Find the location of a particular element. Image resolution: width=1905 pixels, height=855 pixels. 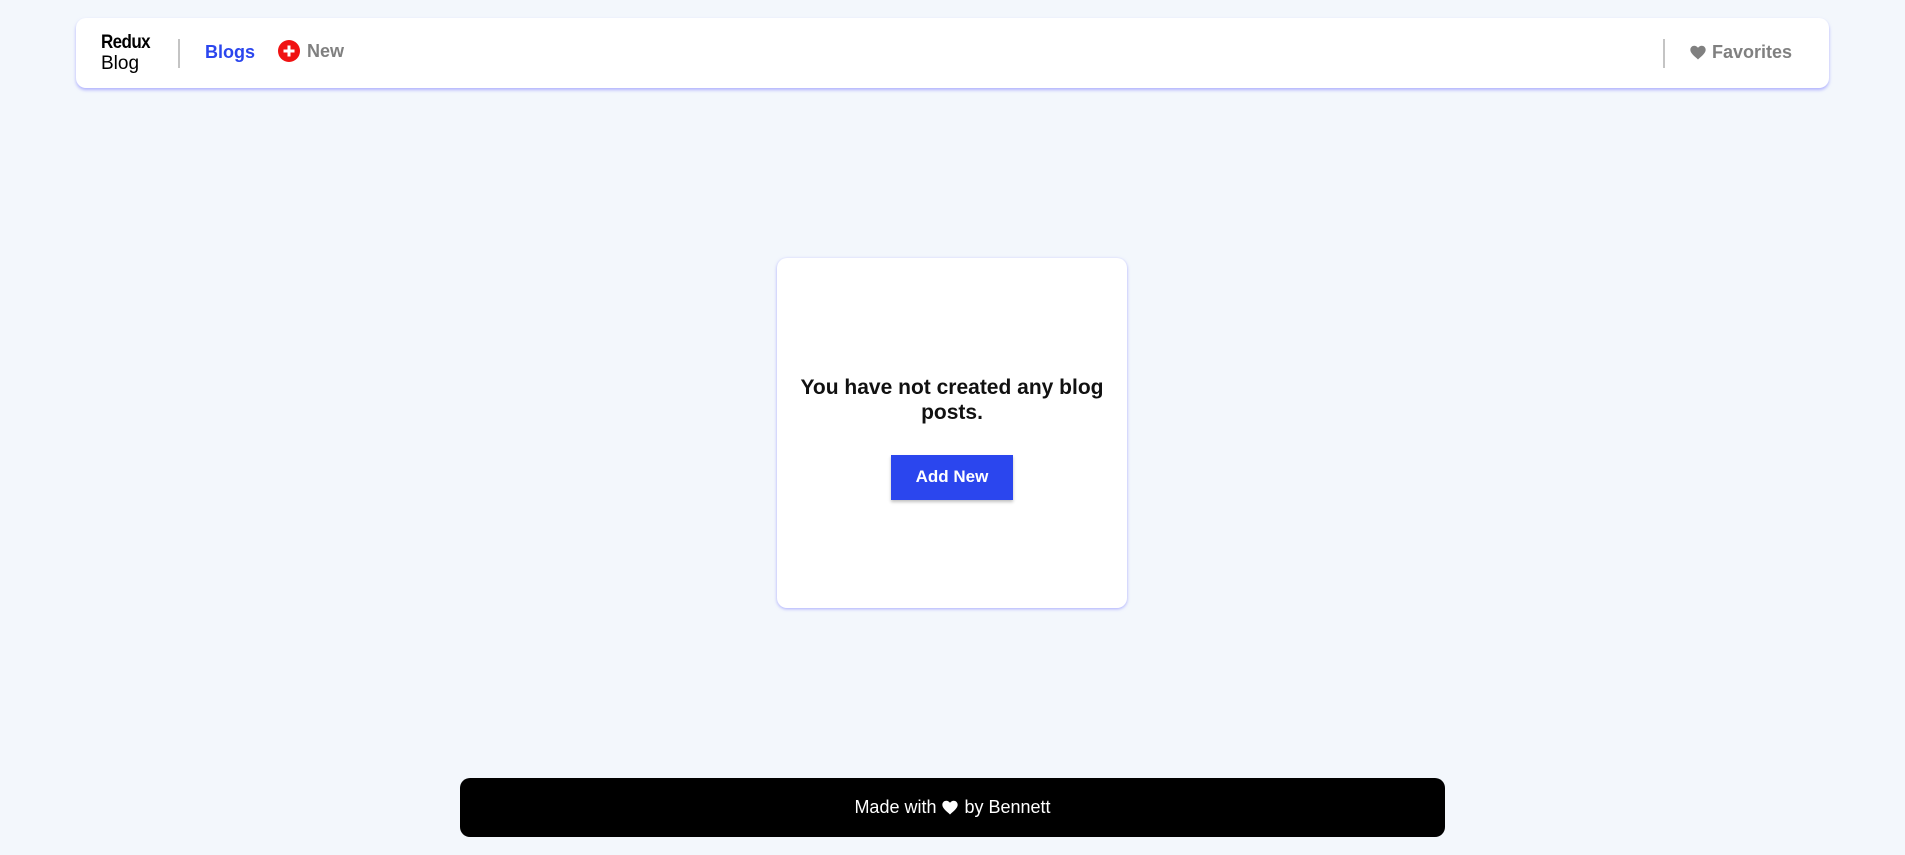

nav-link-new: New is located at coordinates (311, 51).